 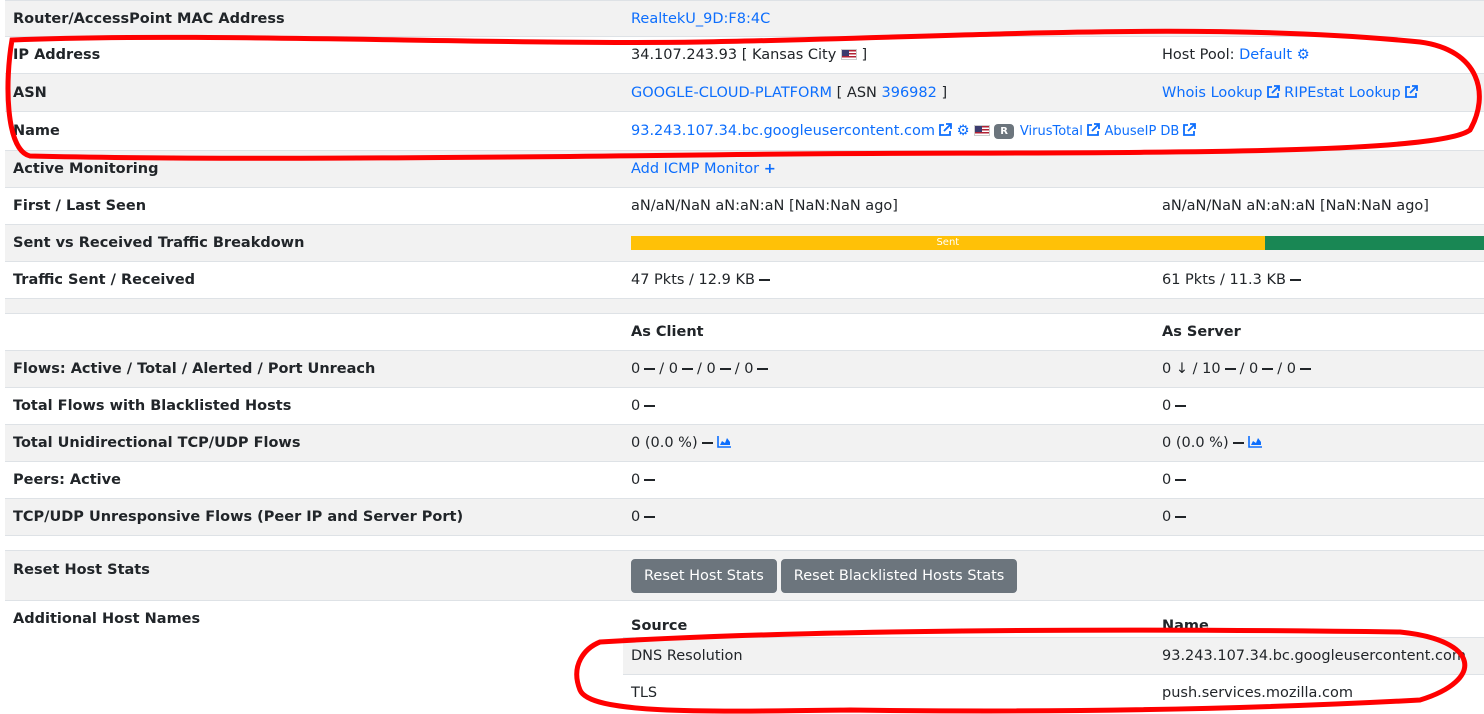 I want to click on remote-badge: R, so click(x=1004, y=131).